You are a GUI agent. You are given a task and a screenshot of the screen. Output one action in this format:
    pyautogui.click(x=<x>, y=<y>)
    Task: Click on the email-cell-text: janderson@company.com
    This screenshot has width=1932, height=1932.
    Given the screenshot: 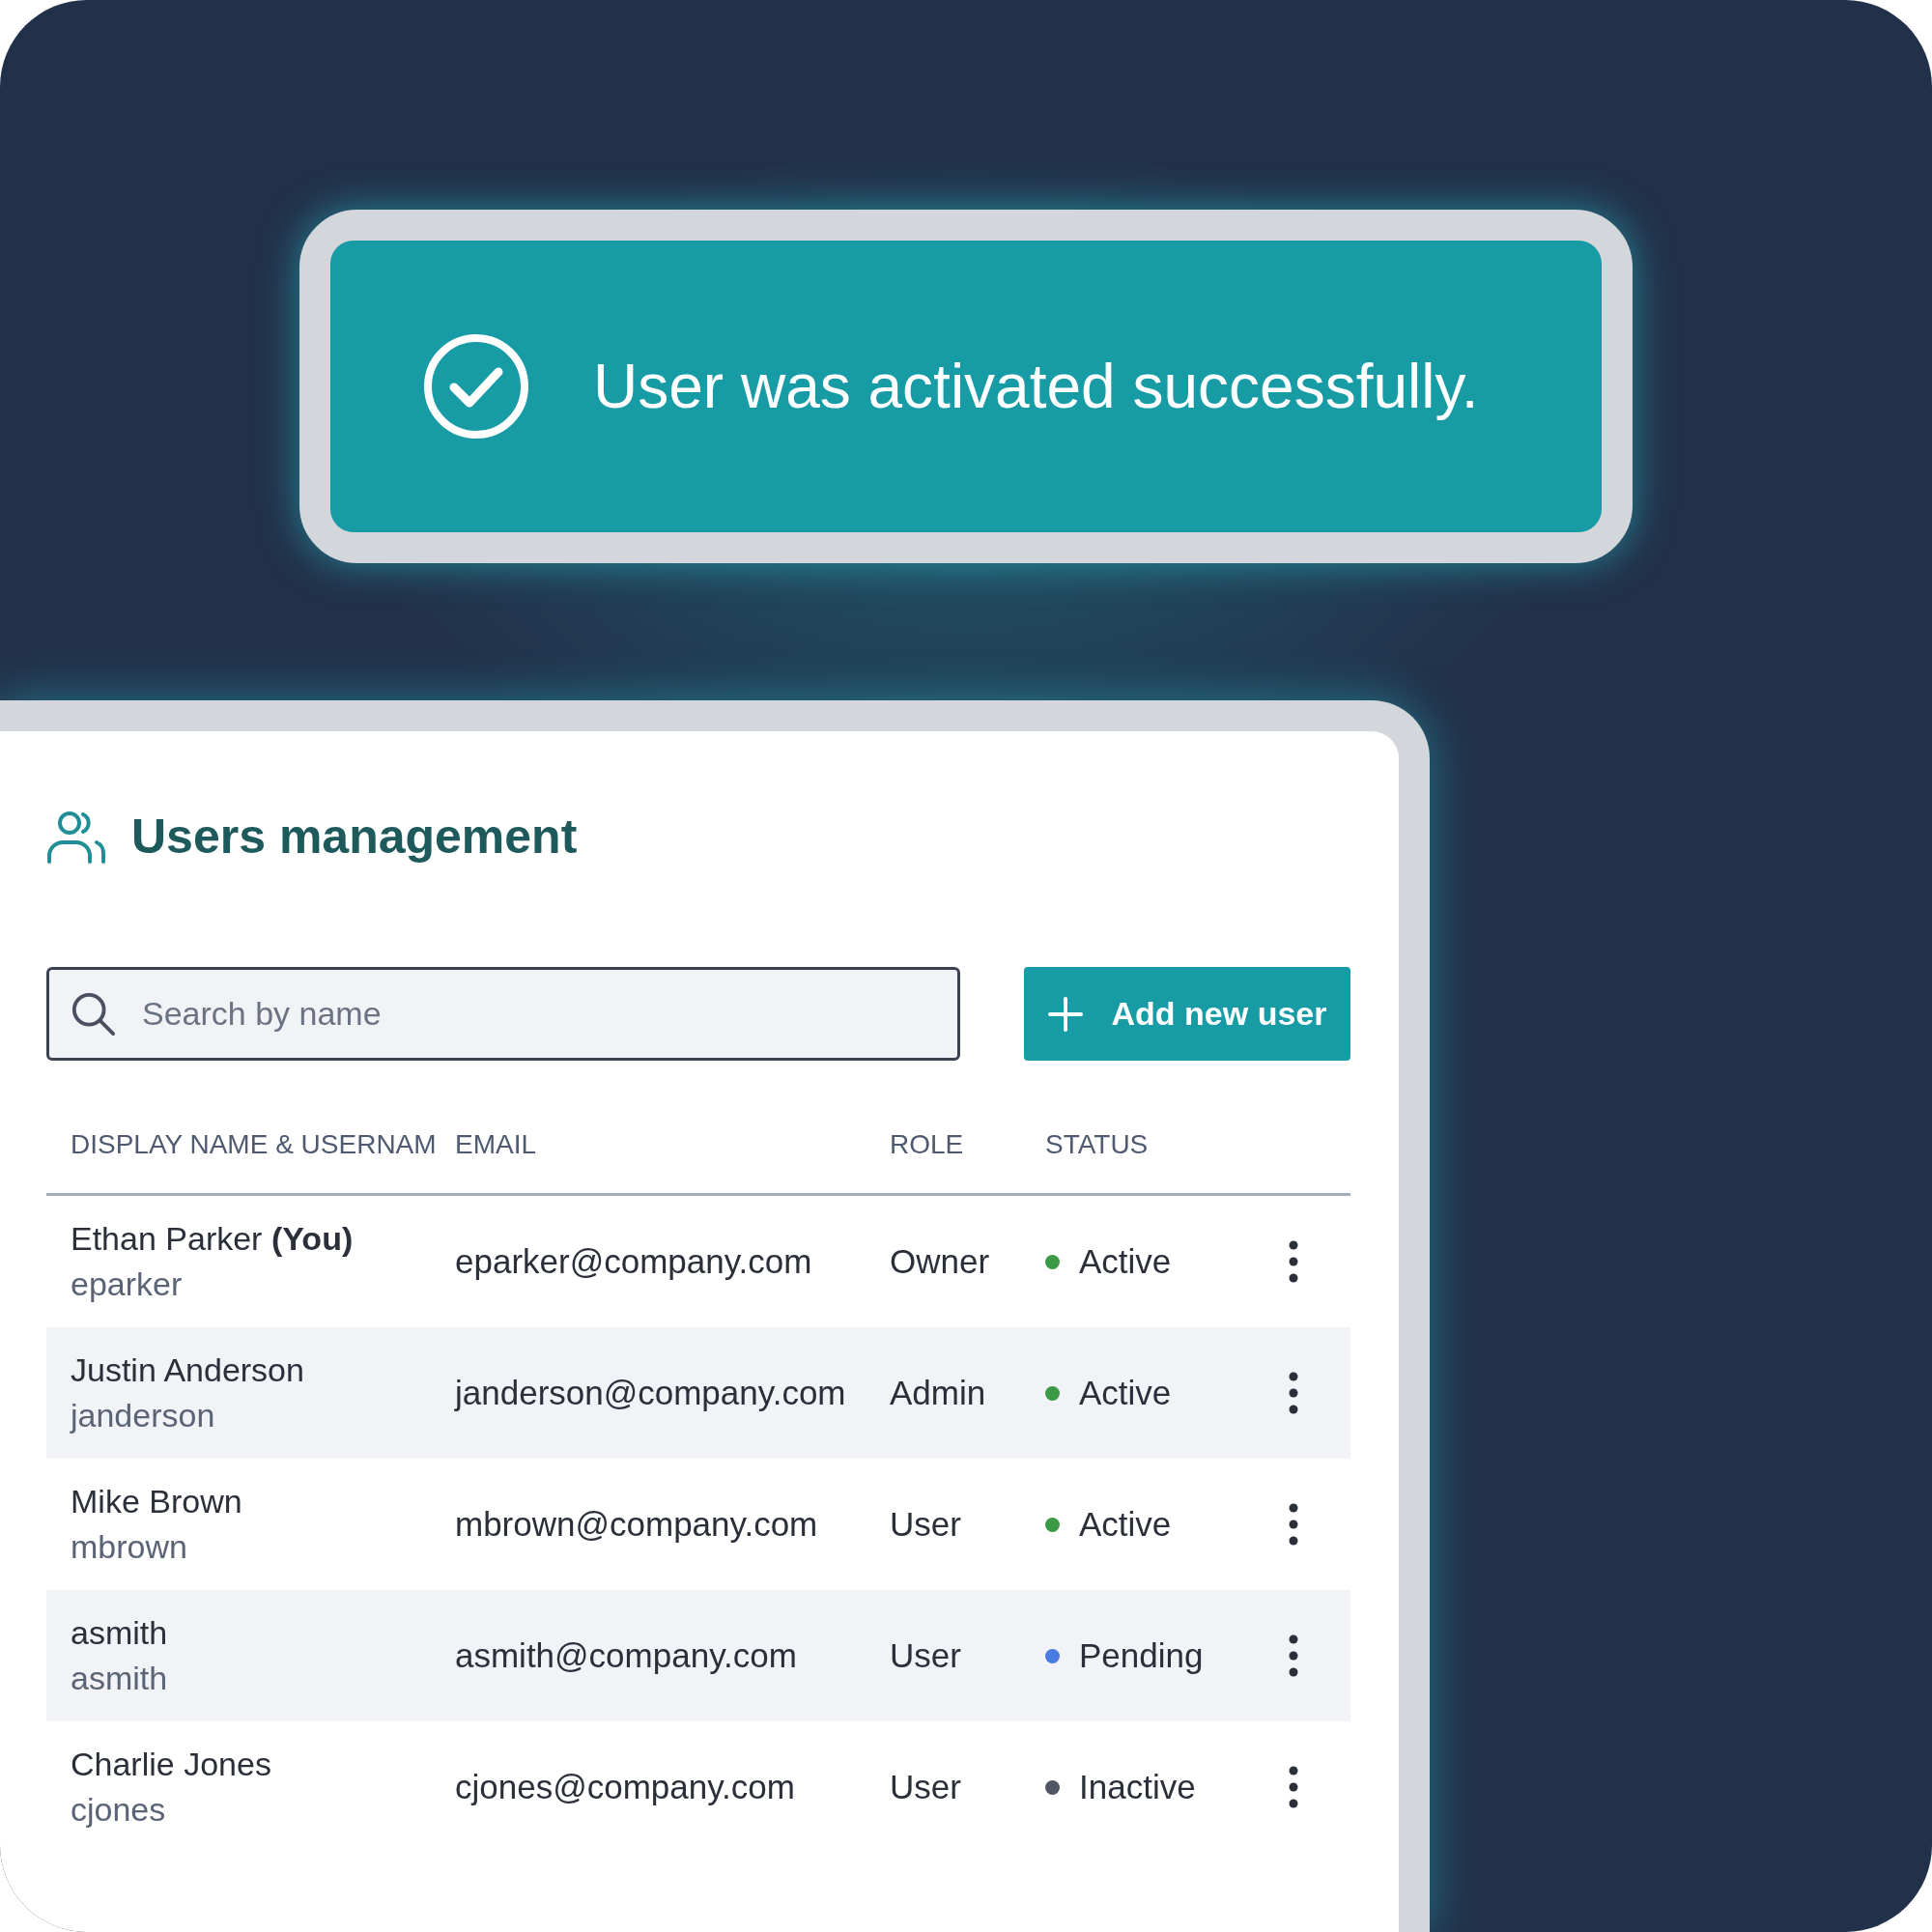 What is the action you would take?
    pyautogui.click(x=651, y=1393)
    